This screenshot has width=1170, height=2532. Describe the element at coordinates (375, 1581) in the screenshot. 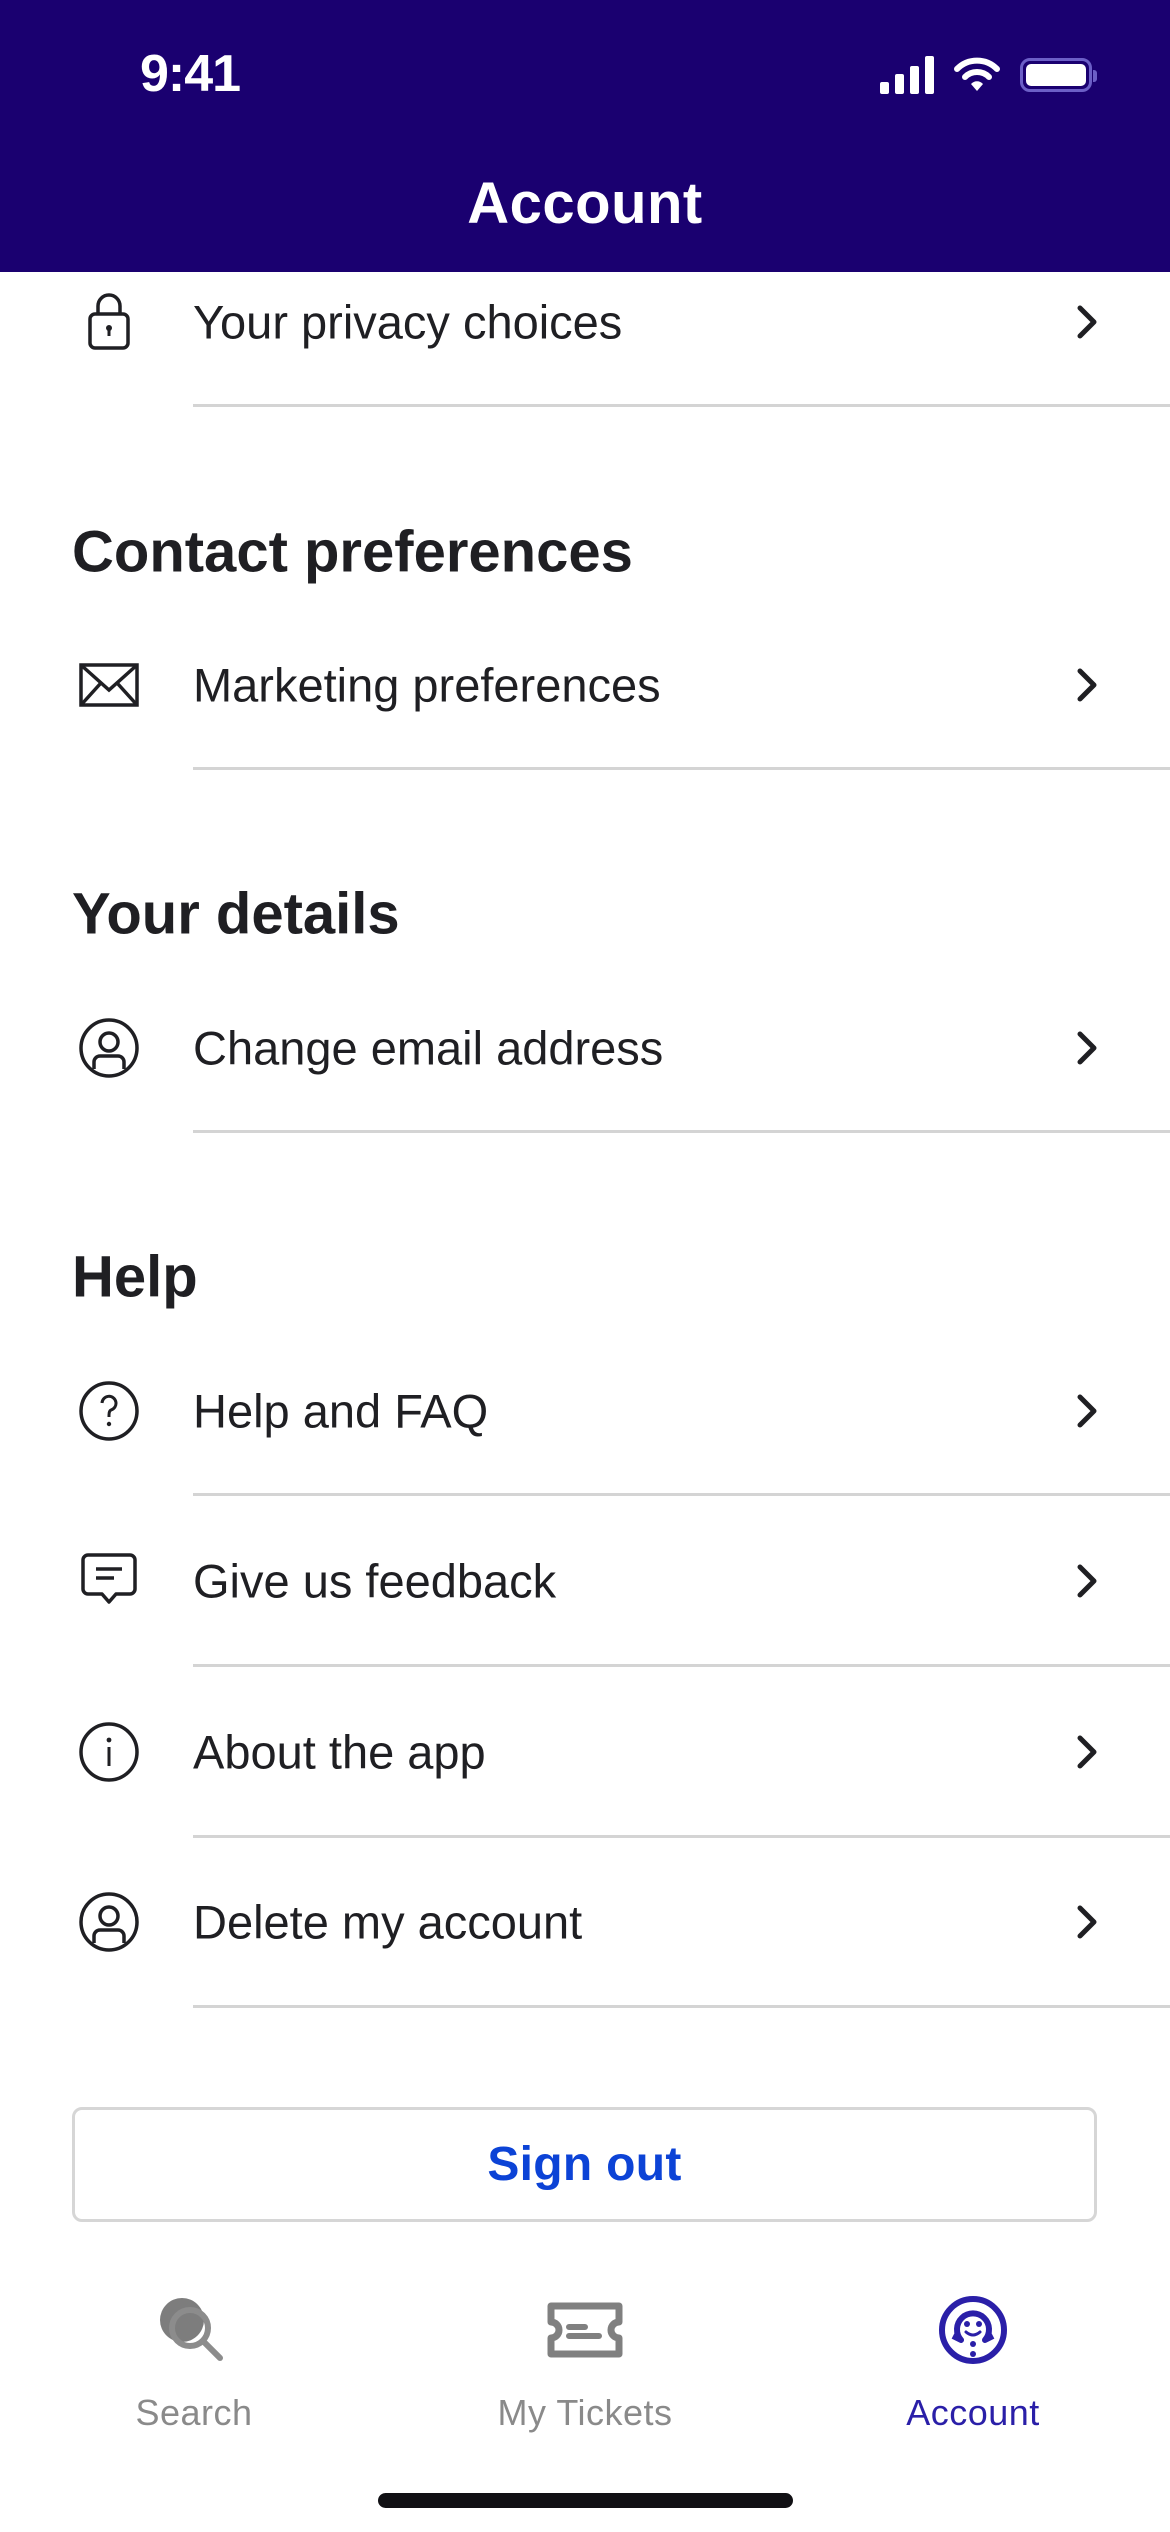

I see `menu-item-label: Give us feedback` at that location.